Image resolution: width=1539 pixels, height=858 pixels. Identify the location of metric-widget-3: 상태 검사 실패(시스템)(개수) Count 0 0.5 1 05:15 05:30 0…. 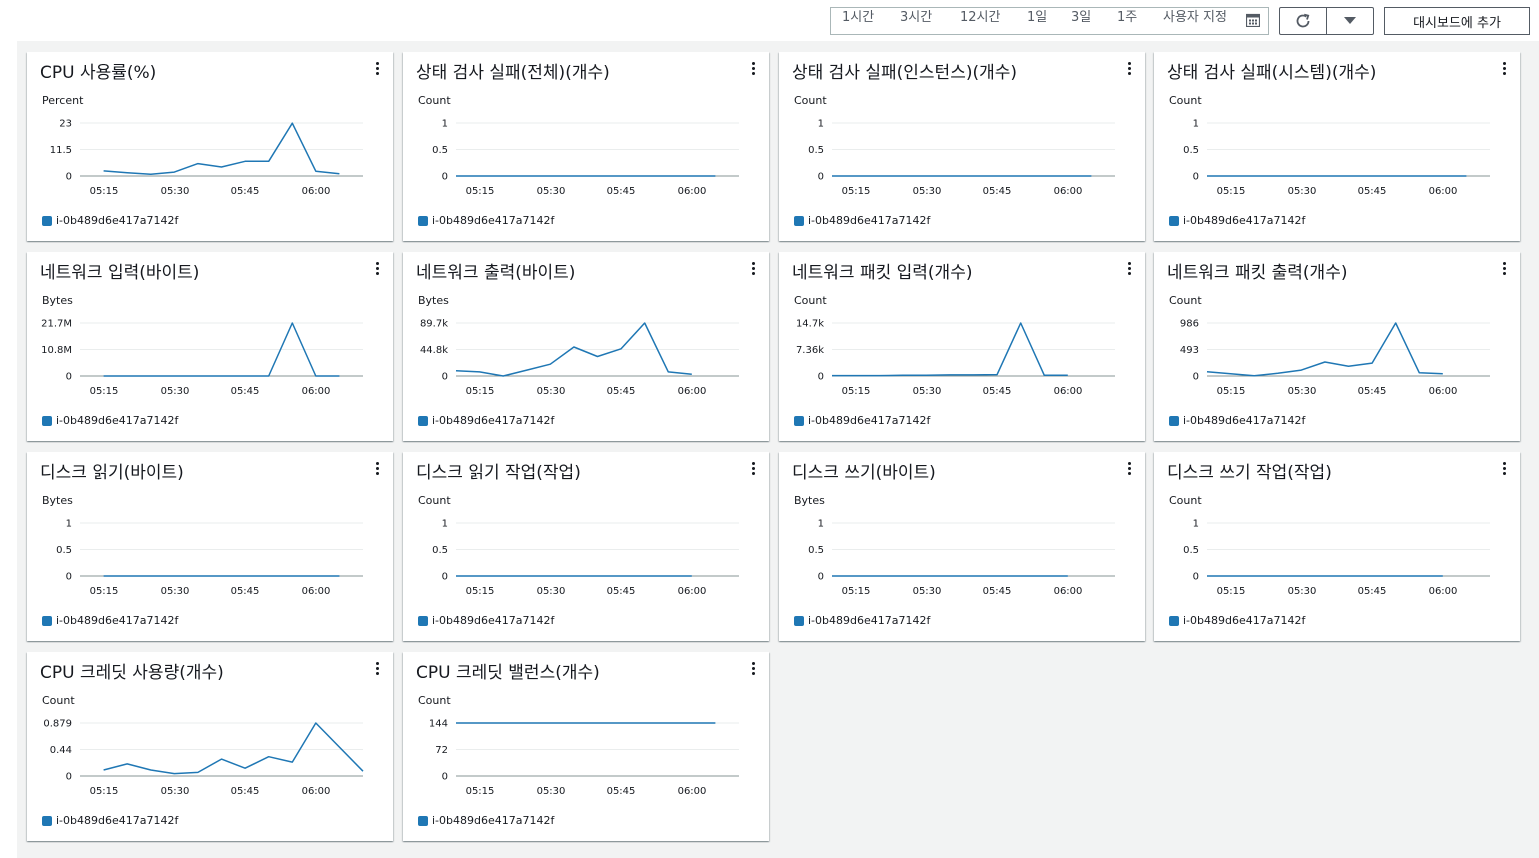
(1337, 146).